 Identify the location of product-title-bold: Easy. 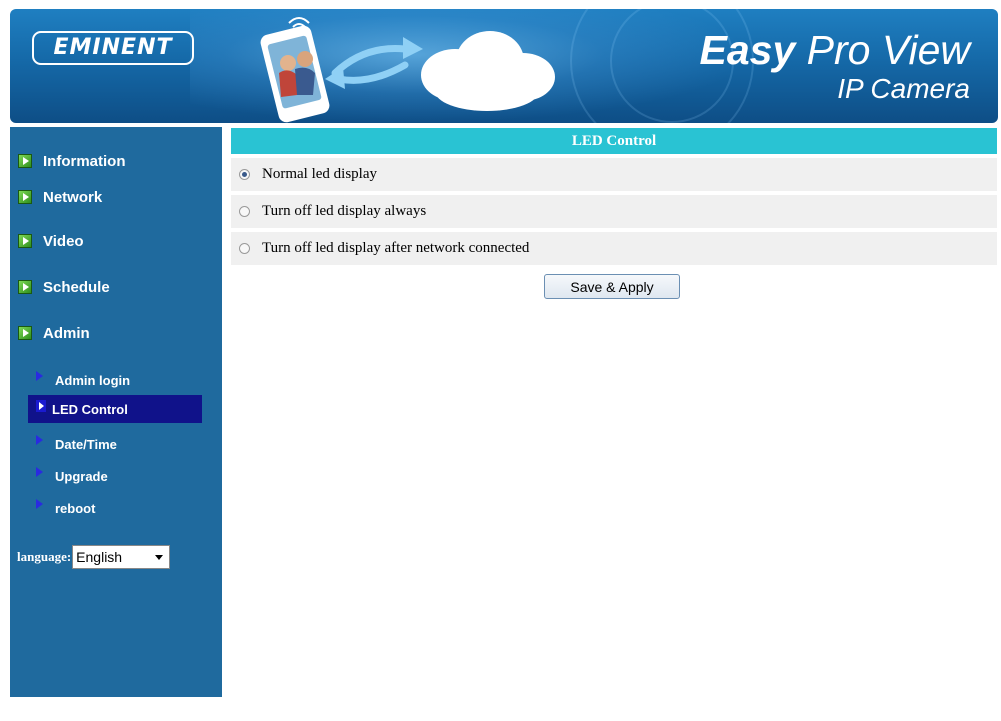
(747, 50).